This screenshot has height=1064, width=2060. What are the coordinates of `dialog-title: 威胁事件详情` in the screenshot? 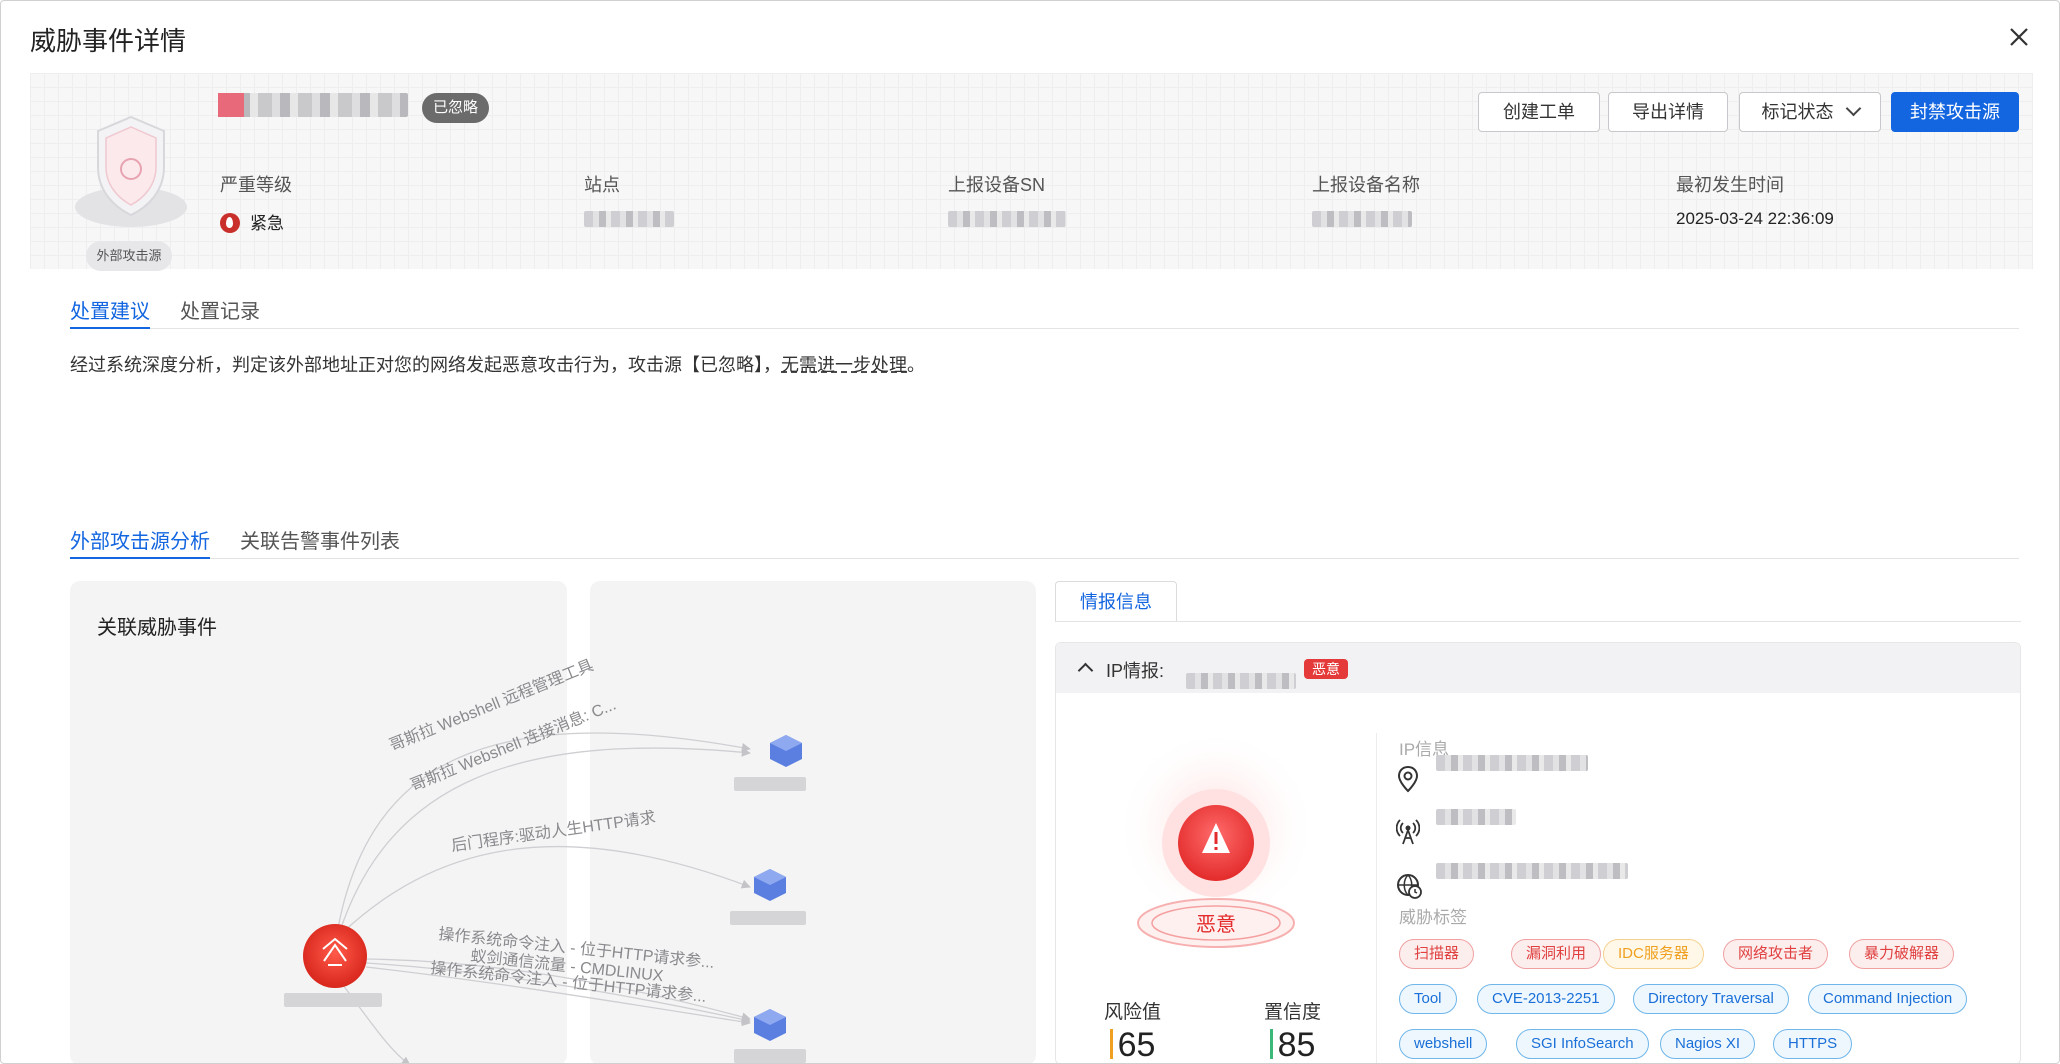 It's located at (108, 41).